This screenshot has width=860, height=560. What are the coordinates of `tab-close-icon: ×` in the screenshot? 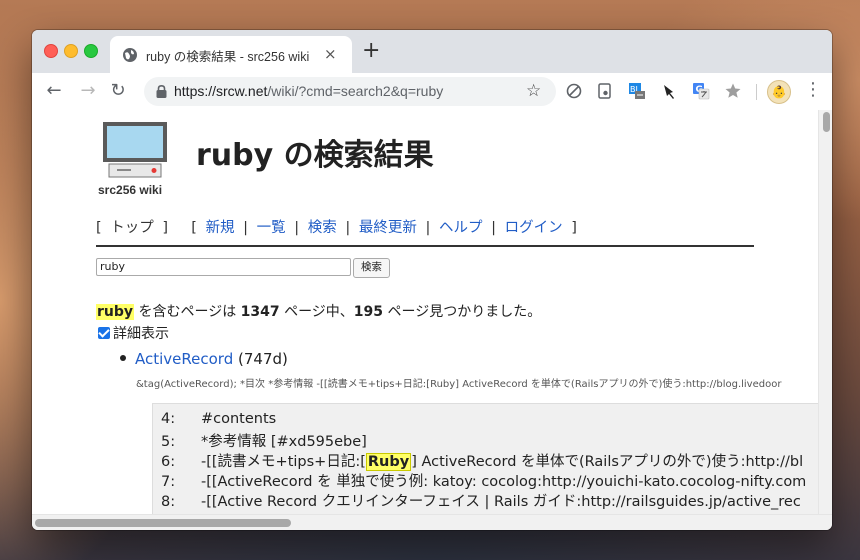 It's located at (330, 54).